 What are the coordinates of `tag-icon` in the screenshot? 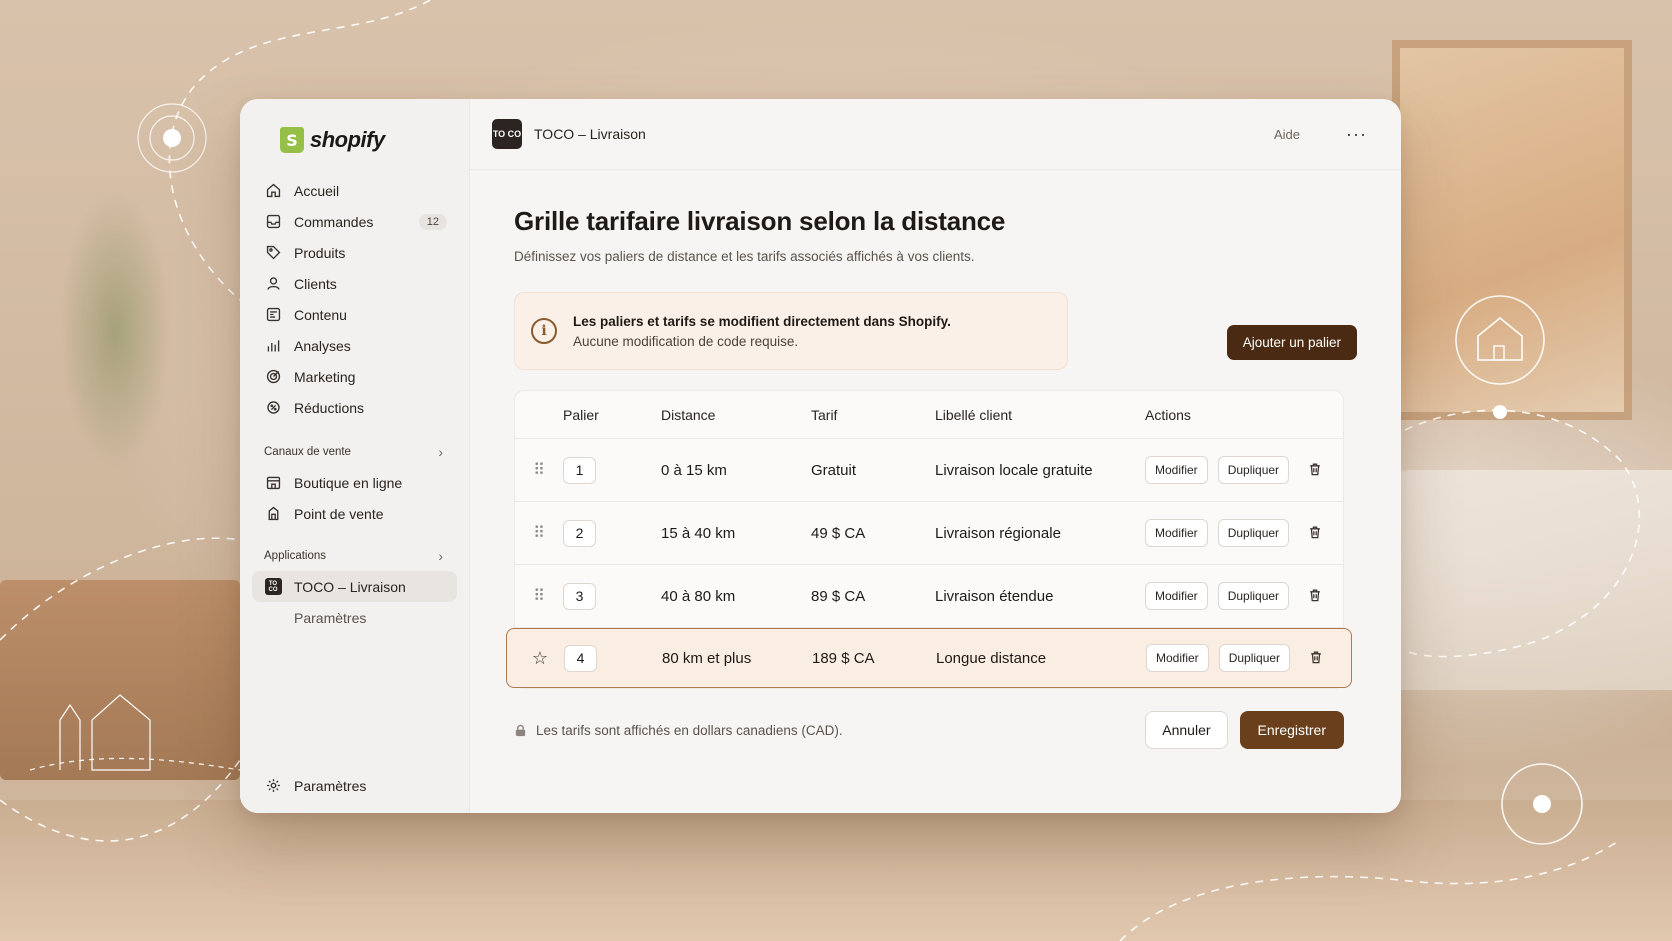 It's located at (273, 253).